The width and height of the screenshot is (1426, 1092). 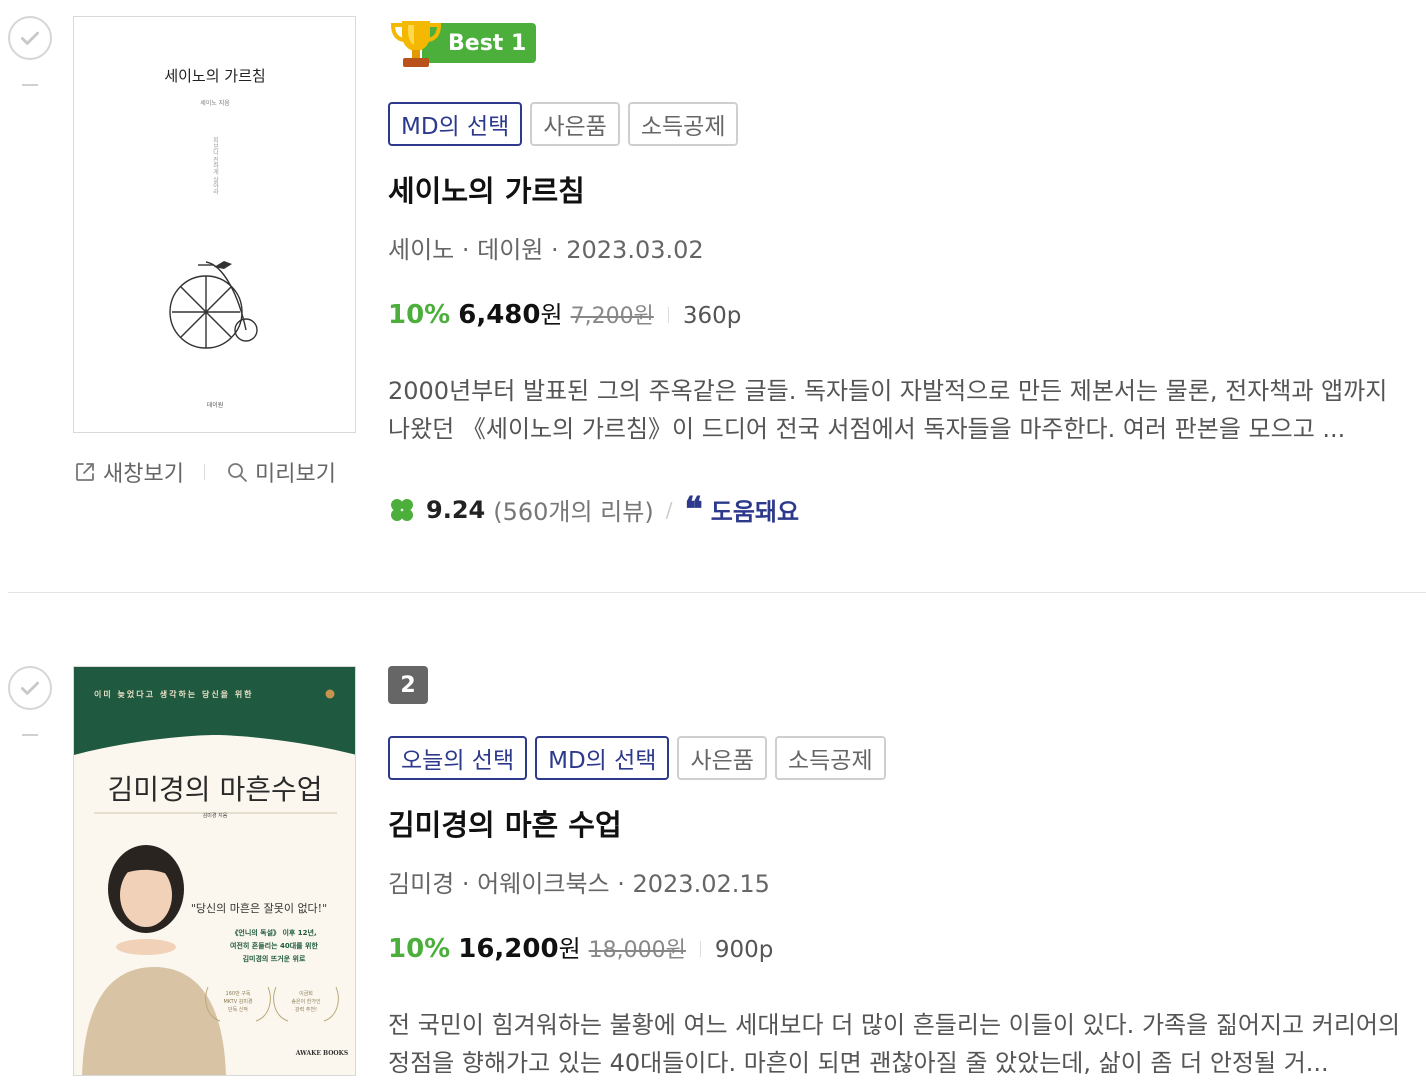 What do you see at coordinates (612, 316) in the screenshot?
I see `original-price: 7,200원` at bounding box center [612, 316].